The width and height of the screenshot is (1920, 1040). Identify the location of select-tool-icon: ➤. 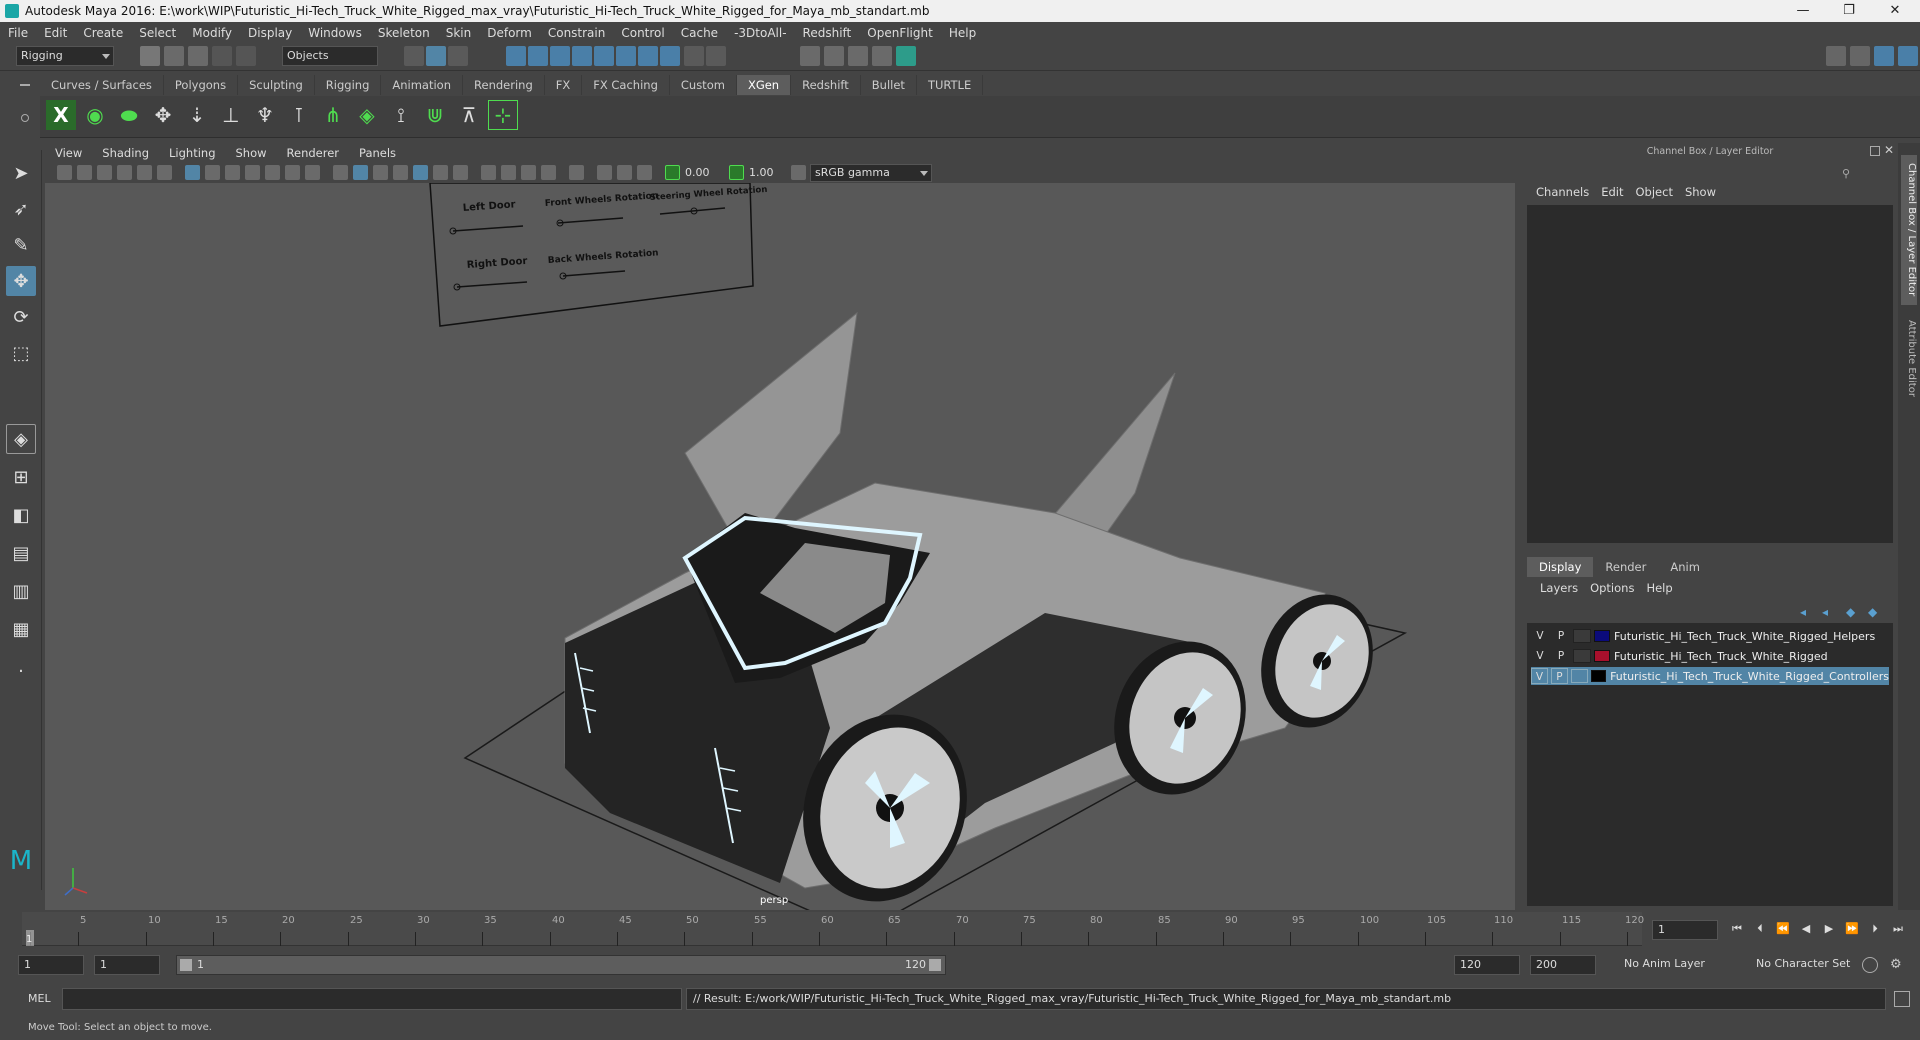
(21, 173).